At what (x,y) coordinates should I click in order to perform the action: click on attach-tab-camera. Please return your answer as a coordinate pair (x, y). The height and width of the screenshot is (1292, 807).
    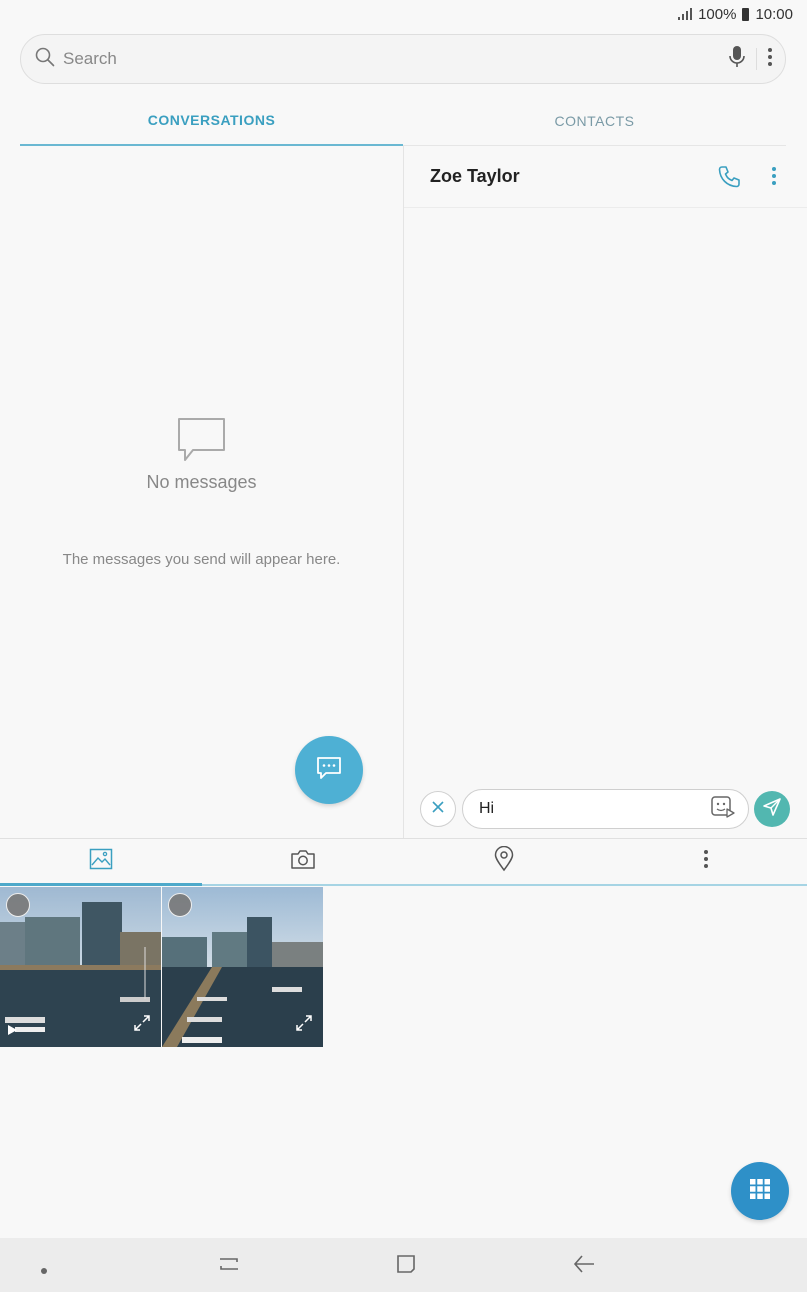
    Looking at the image, I should click on (303, 861).